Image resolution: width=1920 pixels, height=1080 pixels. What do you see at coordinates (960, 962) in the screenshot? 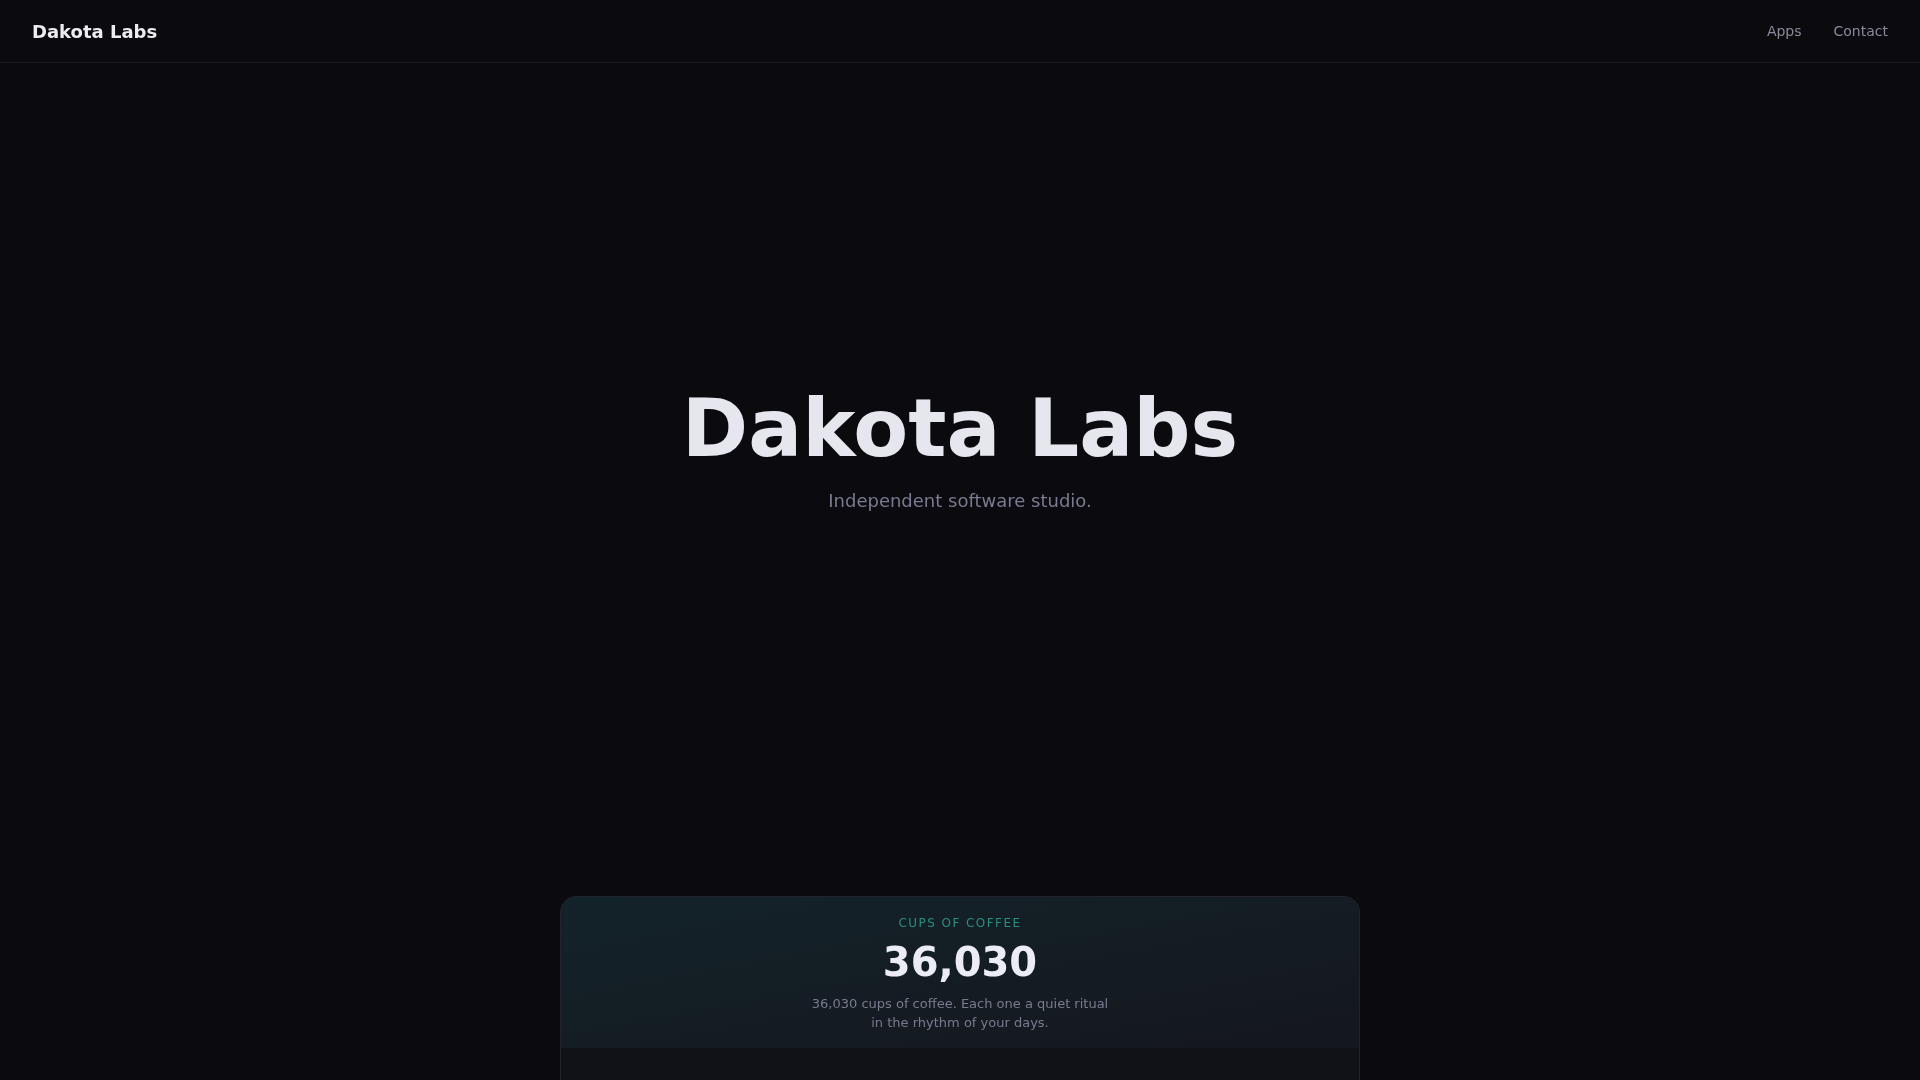
I see `stat-value: 36,030` at bounding box center [960, 962].